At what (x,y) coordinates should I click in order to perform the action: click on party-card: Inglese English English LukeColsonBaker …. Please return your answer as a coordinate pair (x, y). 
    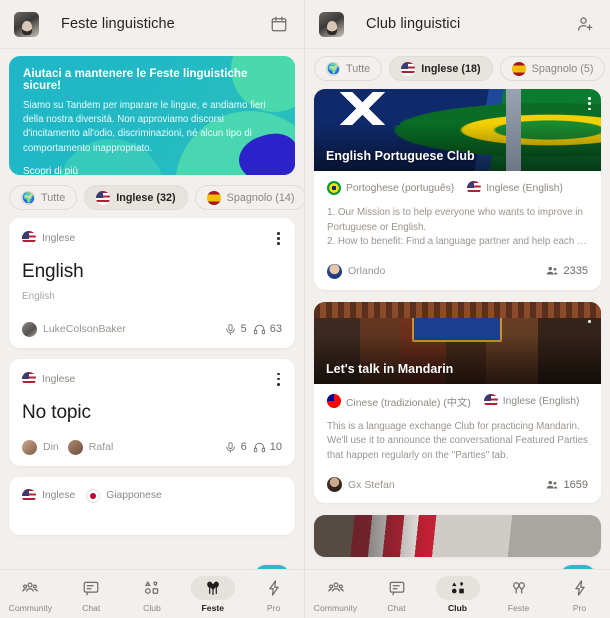
    Looking at the image, I should click on (152, 283).